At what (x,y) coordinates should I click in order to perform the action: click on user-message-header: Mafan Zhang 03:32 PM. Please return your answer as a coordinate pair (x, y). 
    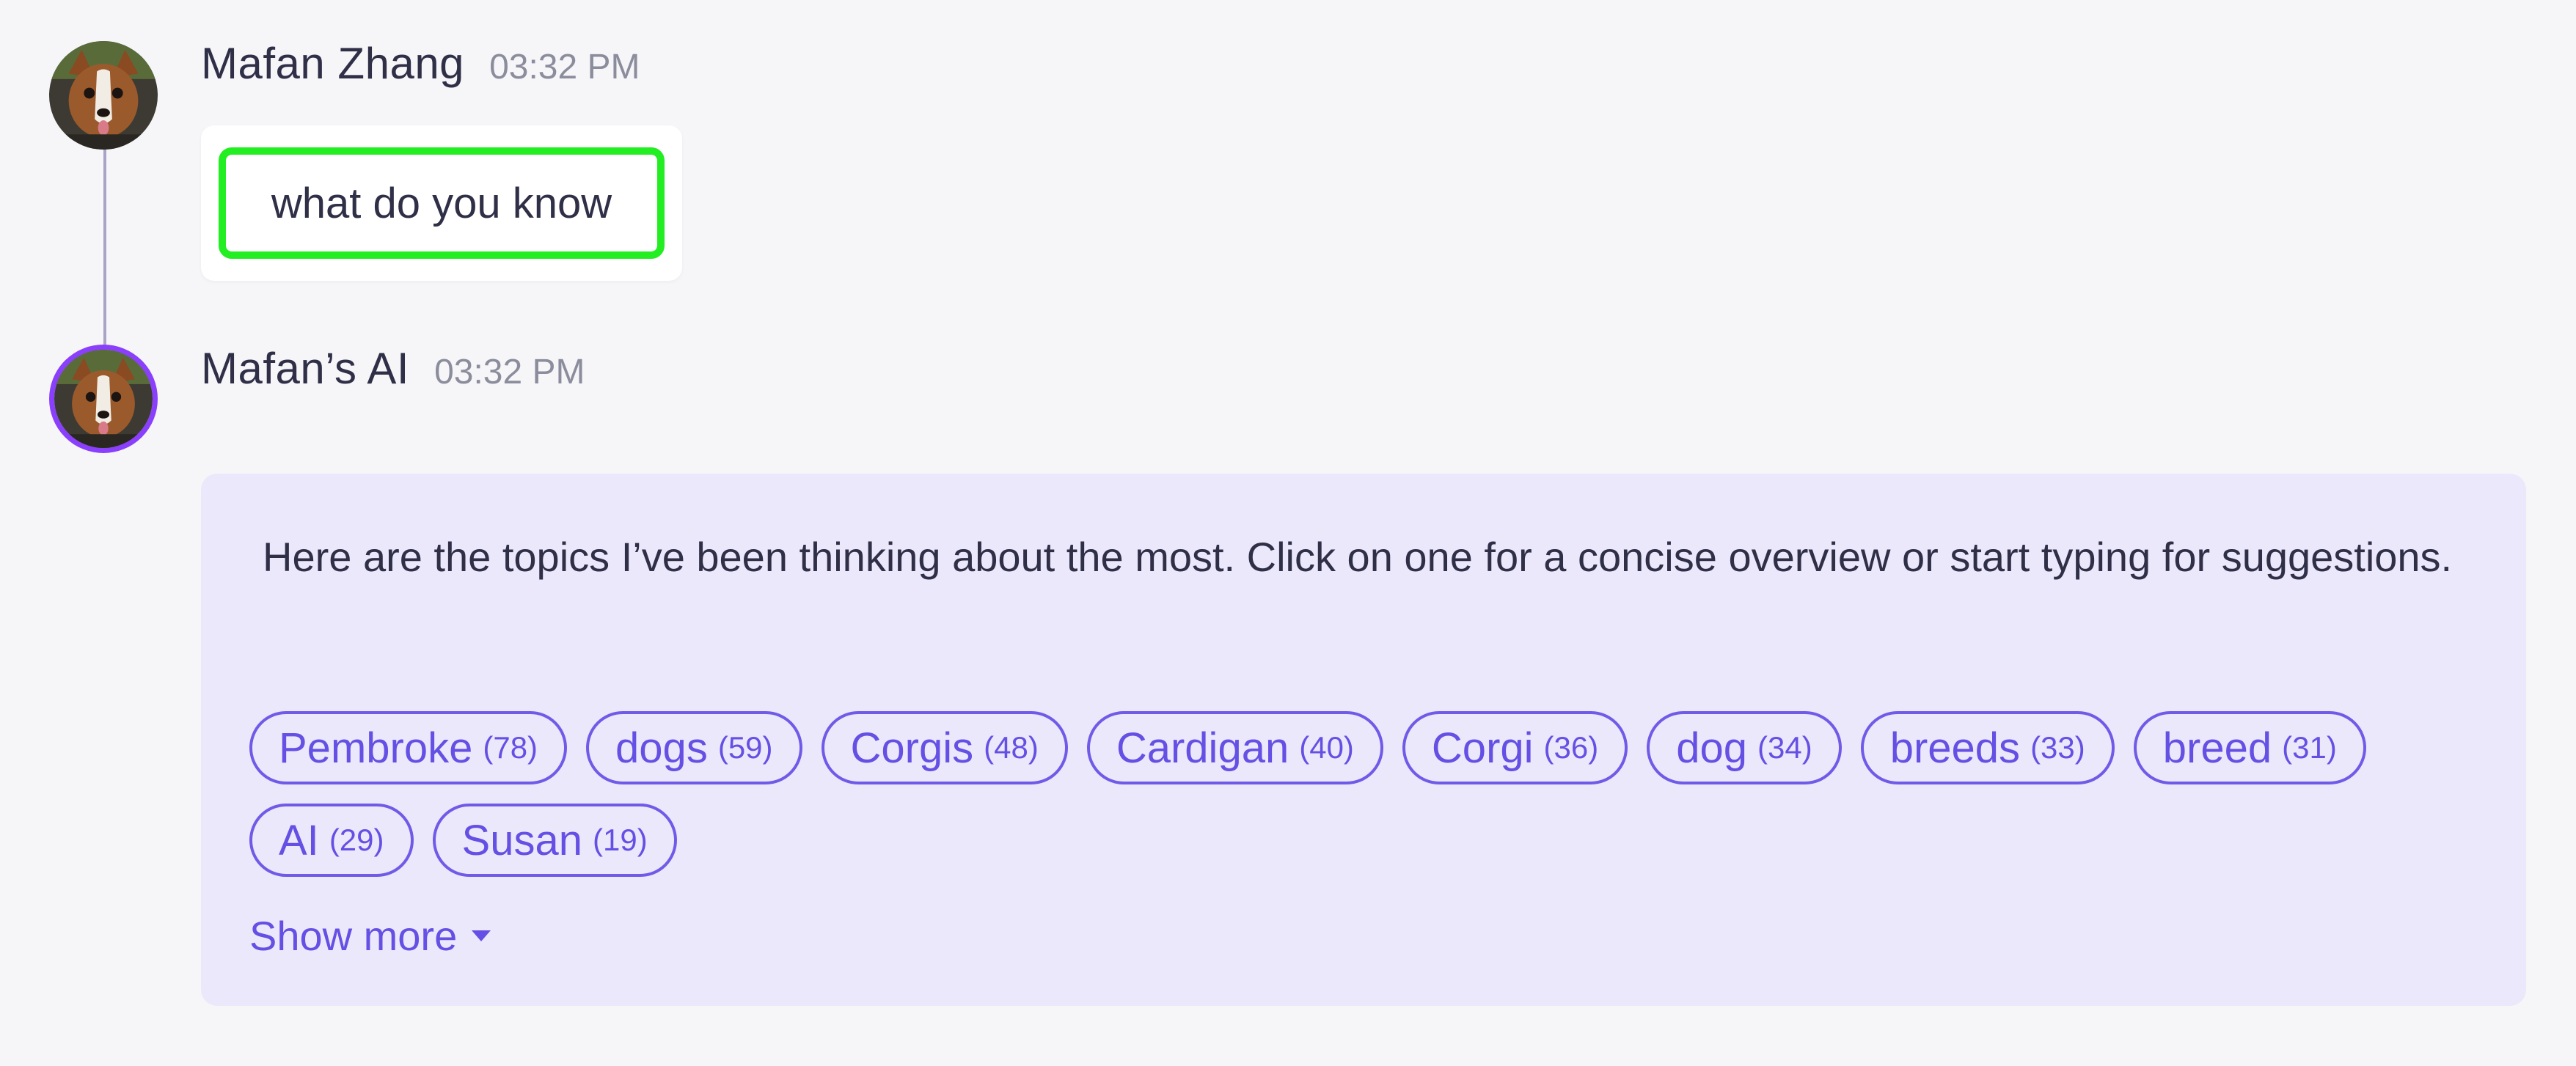
    Looking at the image, I should click on (420, 64).